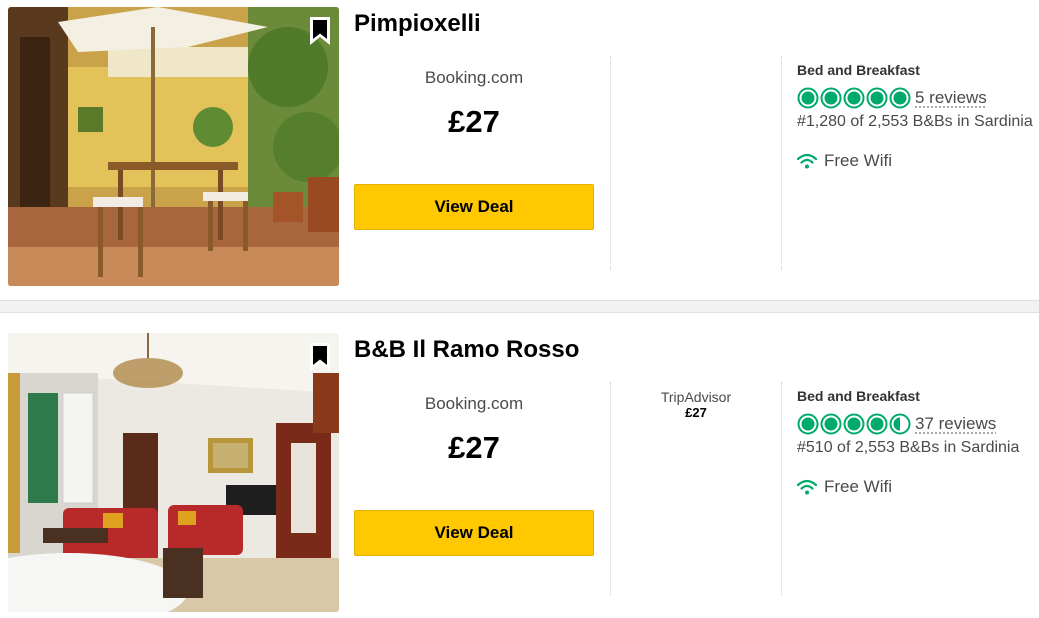 The width and height of the screenshot is (1039, 618). What do you see at coordinates (519, 306) in the screenshot?
I see `listing-separator` at bounding box center [519, 306].